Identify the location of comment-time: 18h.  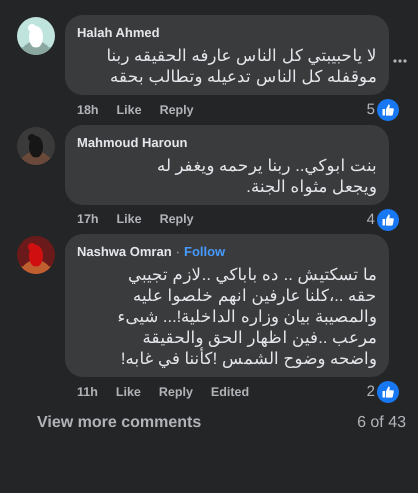
(88, 110).